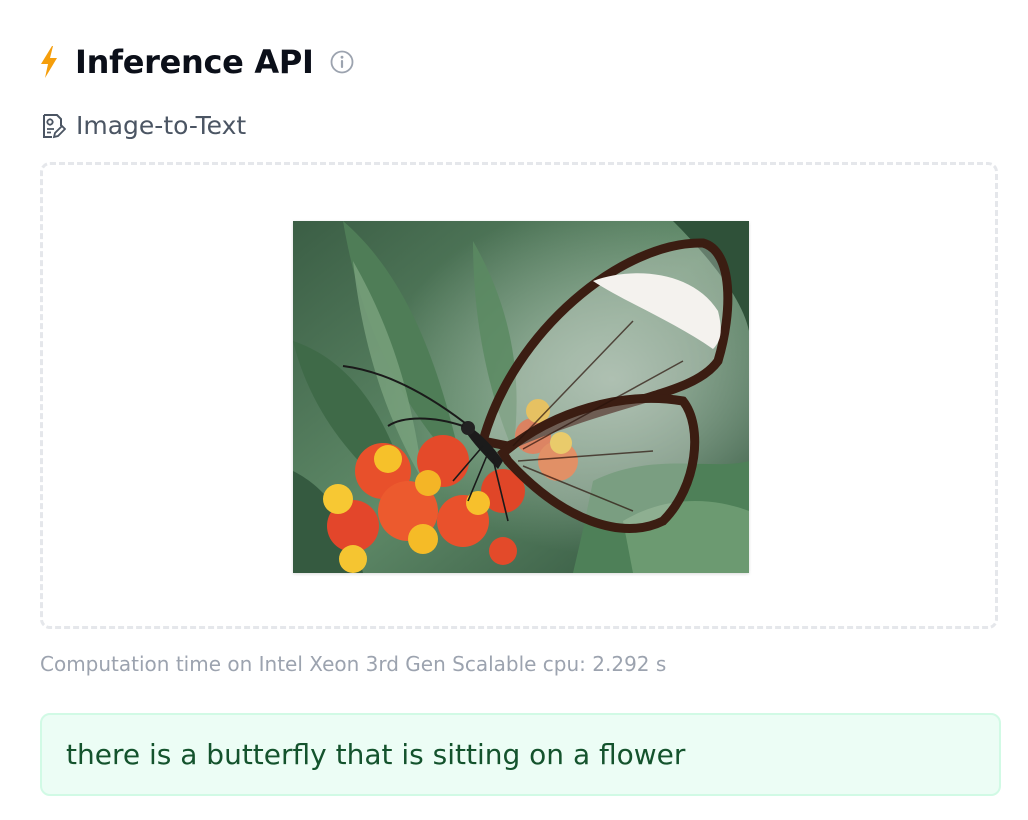 The image size is (1028, 820). What do you see at coordinates (49, 62) in the screenshot?
I see `lightning-bolt-icon` at bounding box center [49, 62].